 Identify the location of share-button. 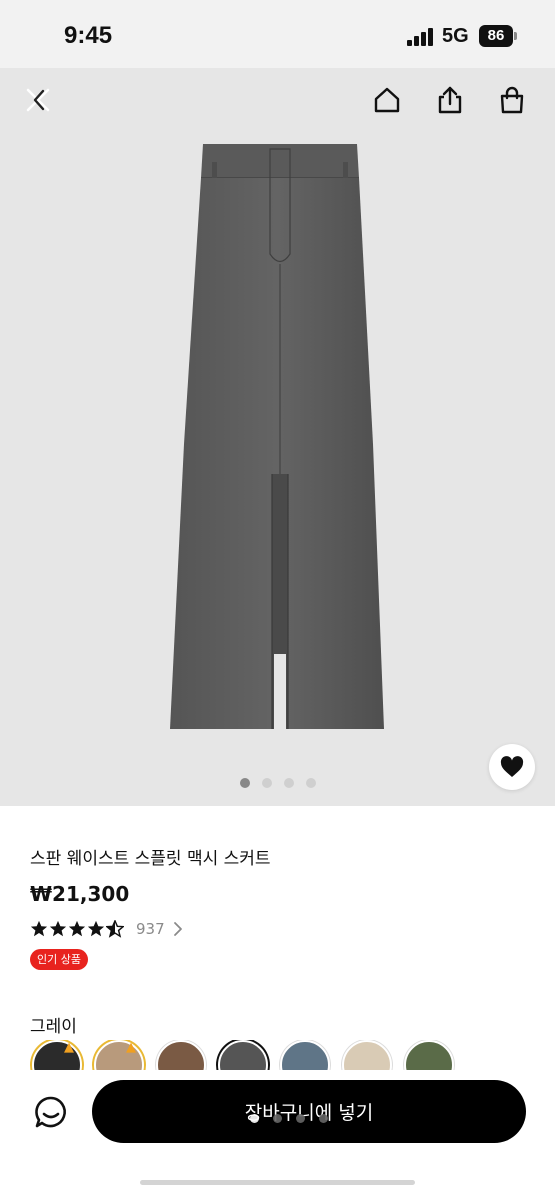
(450, 100).